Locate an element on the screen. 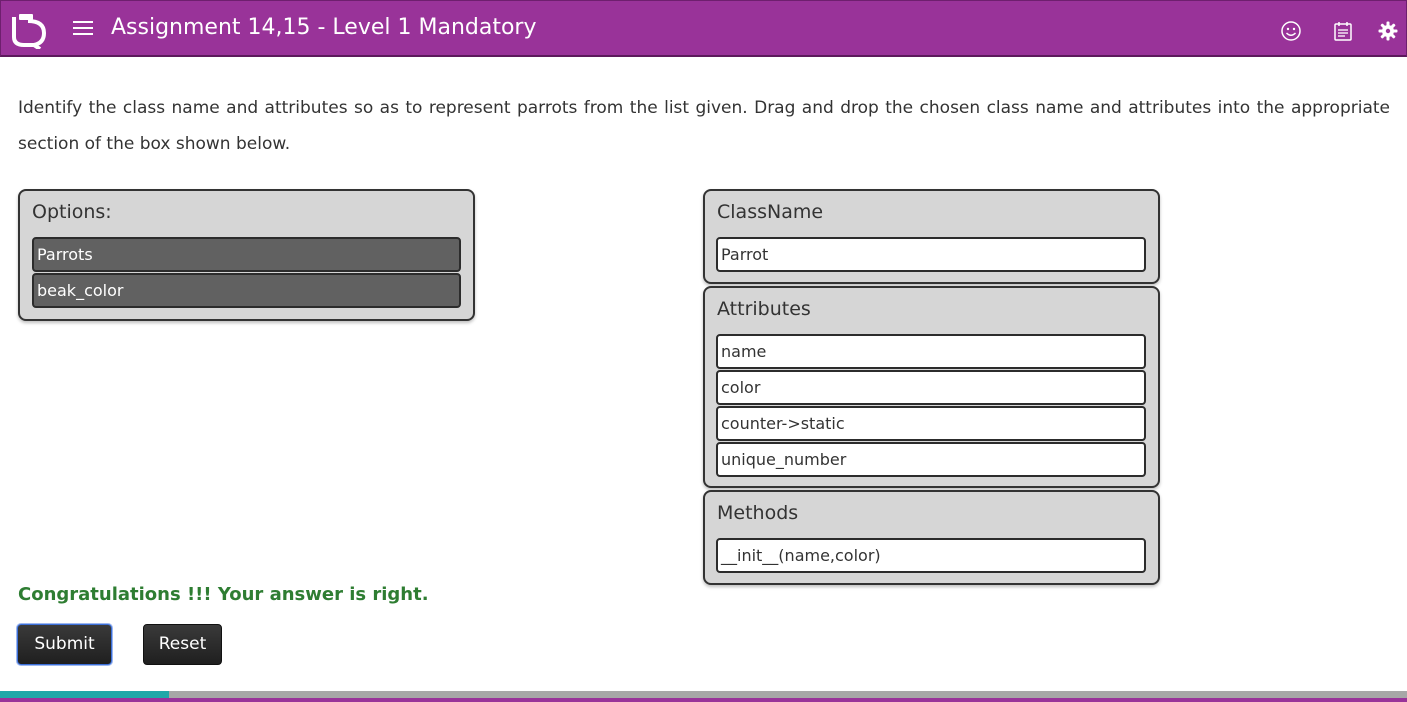 Image resolution: width=1407 pixels, height=702 pixels. menu-icon is located at coordinates (83, 29).